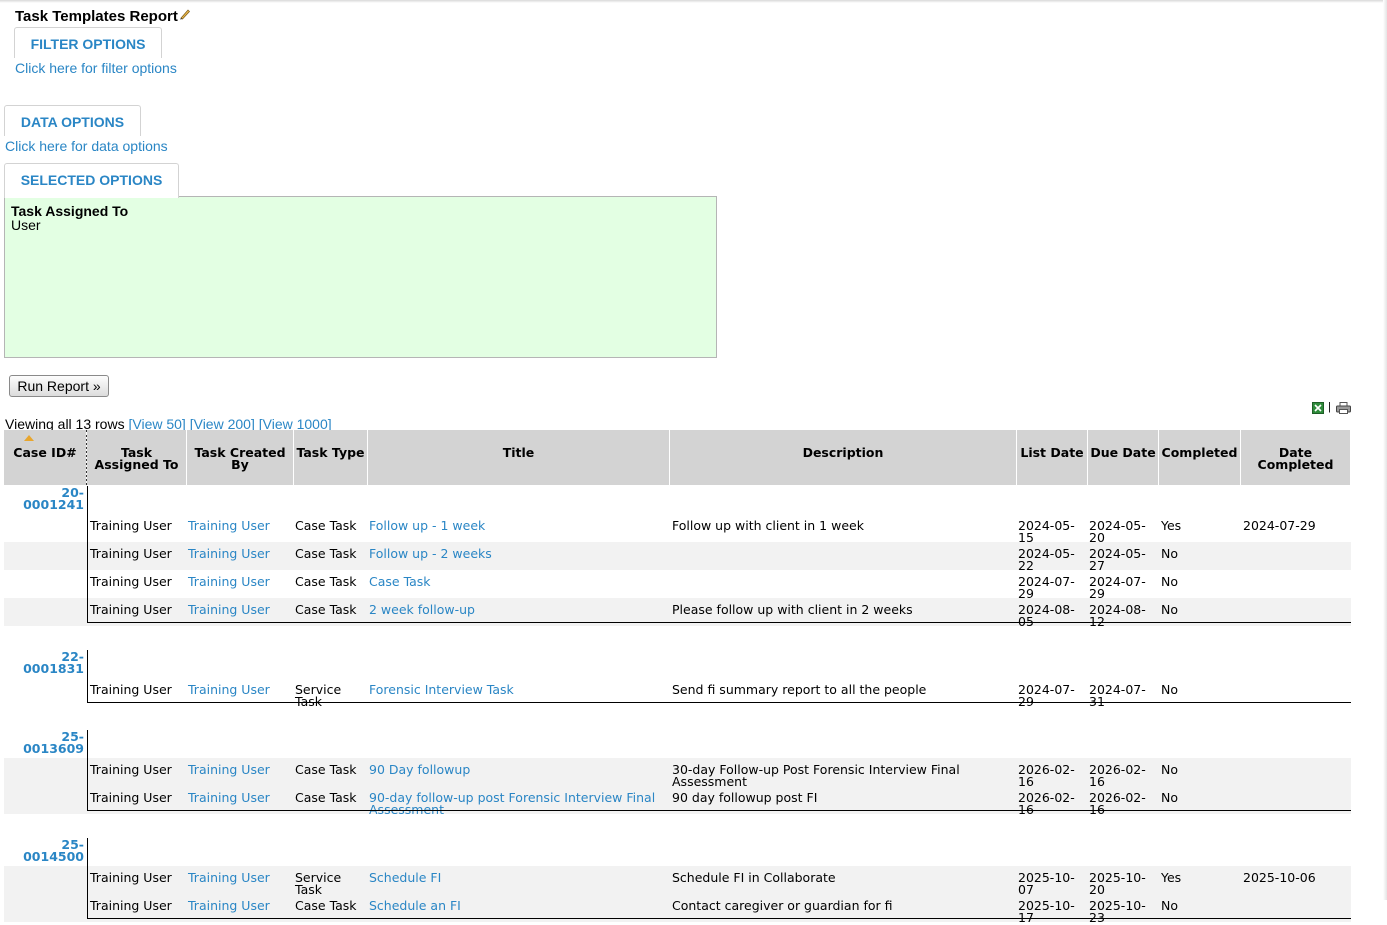 The width and height of the screenshot is (1387, 925). Describe the element at coordinates (1123, 457) in the screenshot. I see `header-due-date: Due Date` at that location.